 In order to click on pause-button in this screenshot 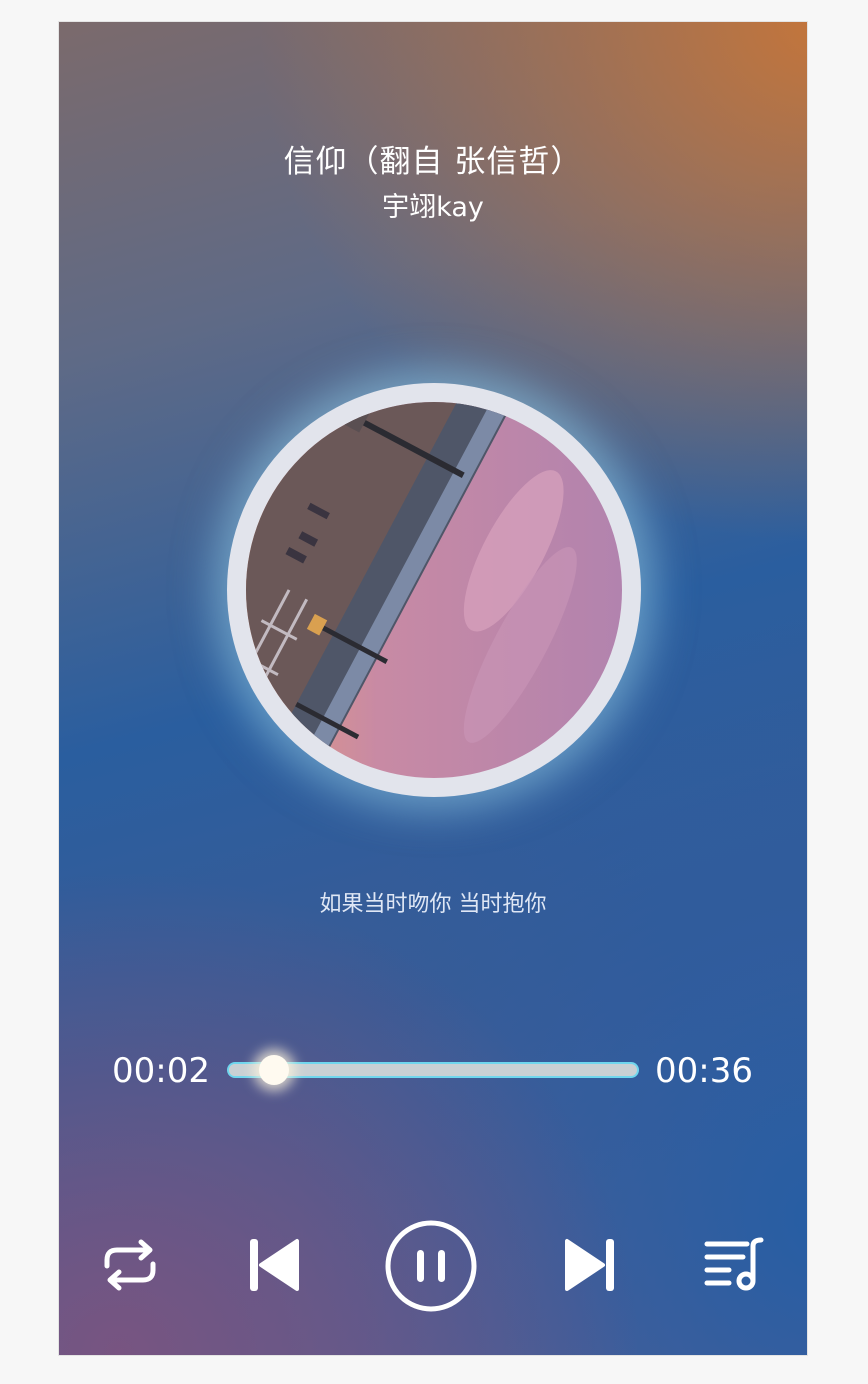, I will do `click(431, 1266)`.